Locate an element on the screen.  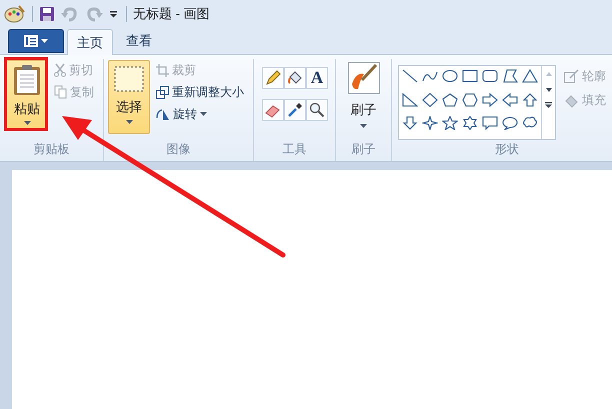
rotate-icon is located at coordinates (163, 114).